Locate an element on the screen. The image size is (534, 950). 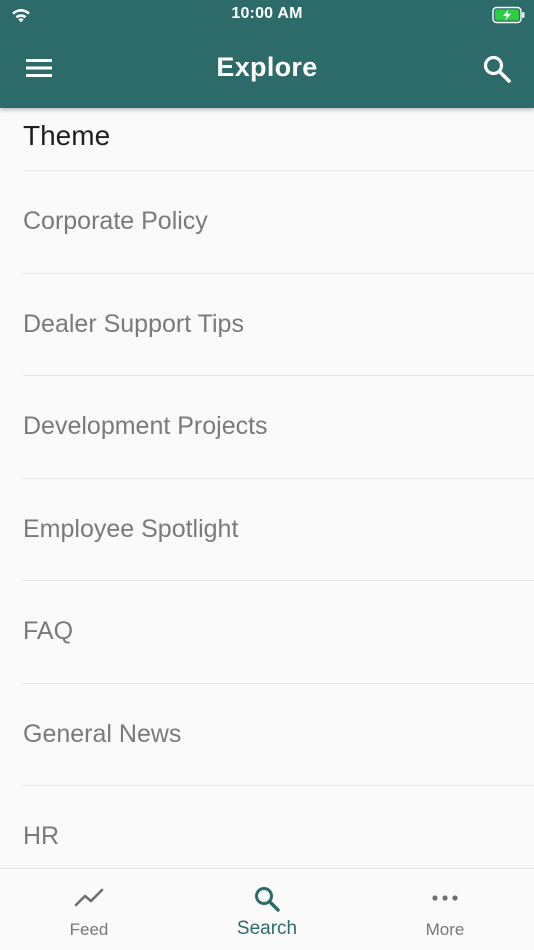
list-item-label: General News is located at coordinates (102, 733).